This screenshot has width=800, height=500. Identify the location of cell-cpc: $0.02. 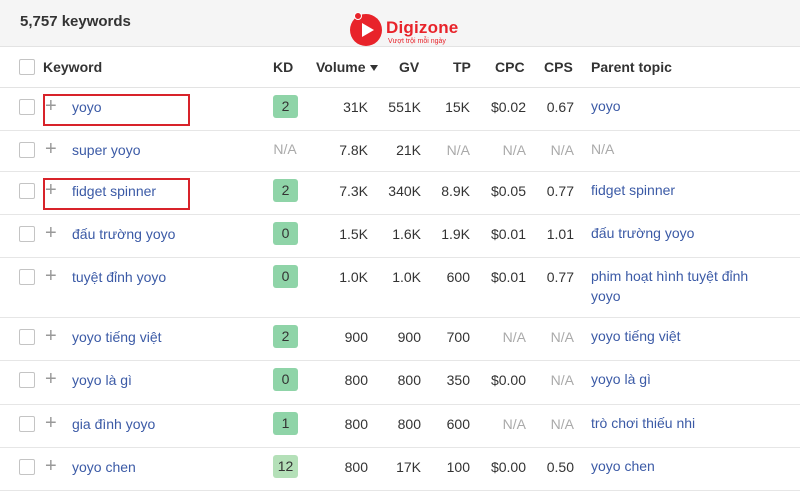
(508, 107).